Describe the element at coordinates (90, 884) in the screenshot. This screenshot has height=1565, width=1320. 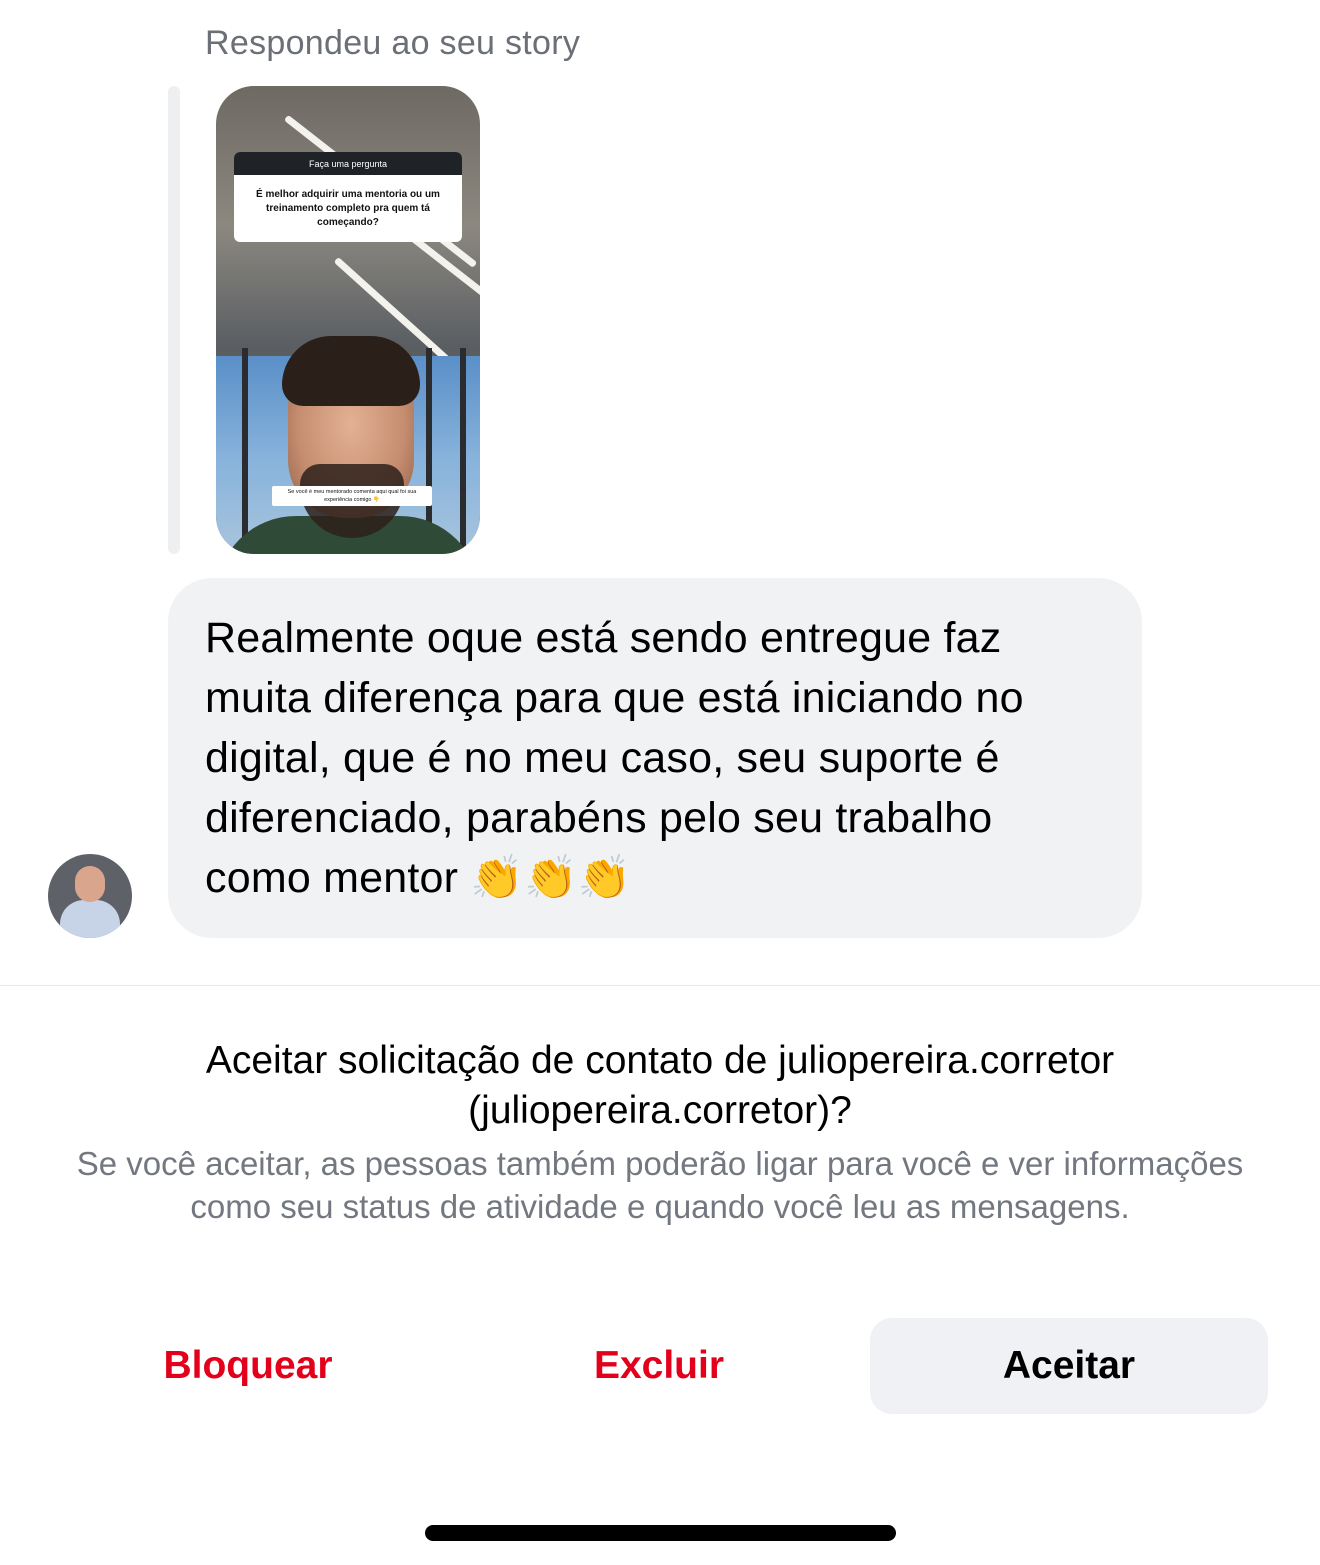
I see `avatar-head` at that location.